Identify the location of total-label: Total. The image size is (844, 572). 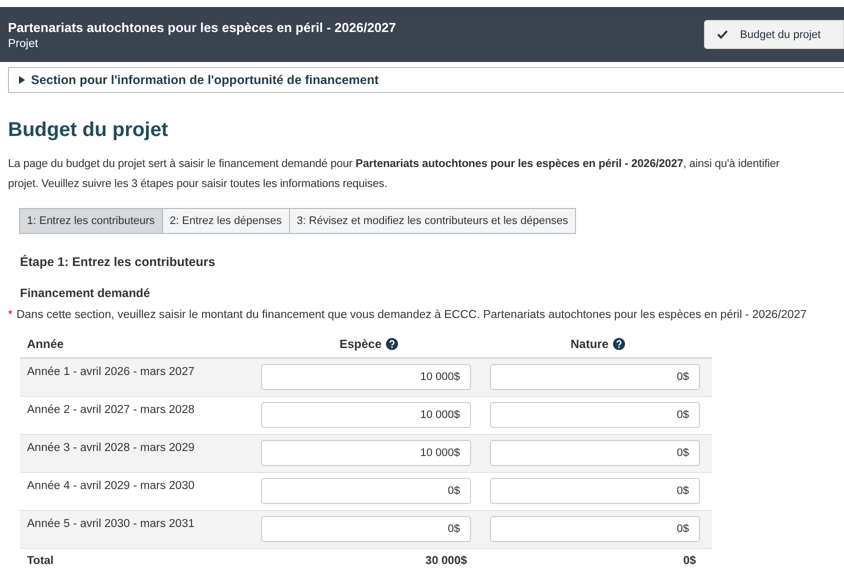
(40, 561).